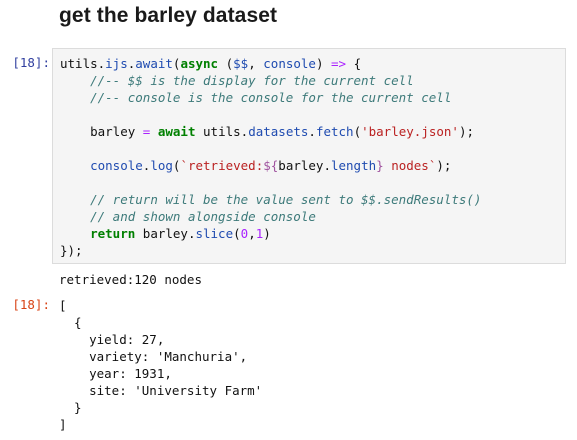 The height and width of the screenshot is (440, 577). Describe the element at coordinates (354, 63) in the screenshot. I see `code-token: {` at that location.